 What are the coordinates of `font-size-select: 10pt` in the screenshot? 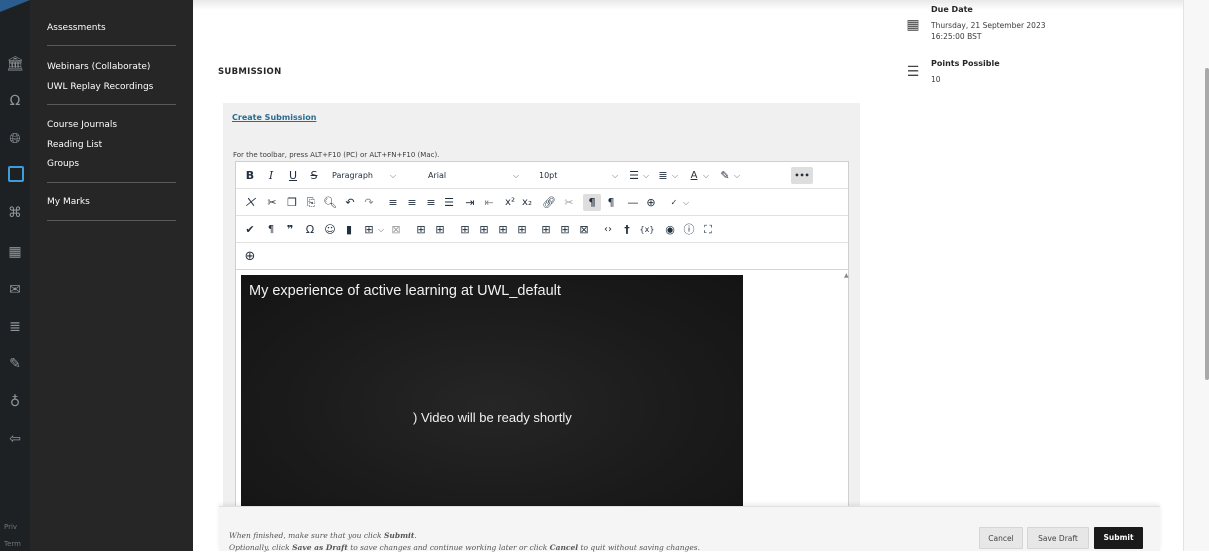 It's located at (564, 175).